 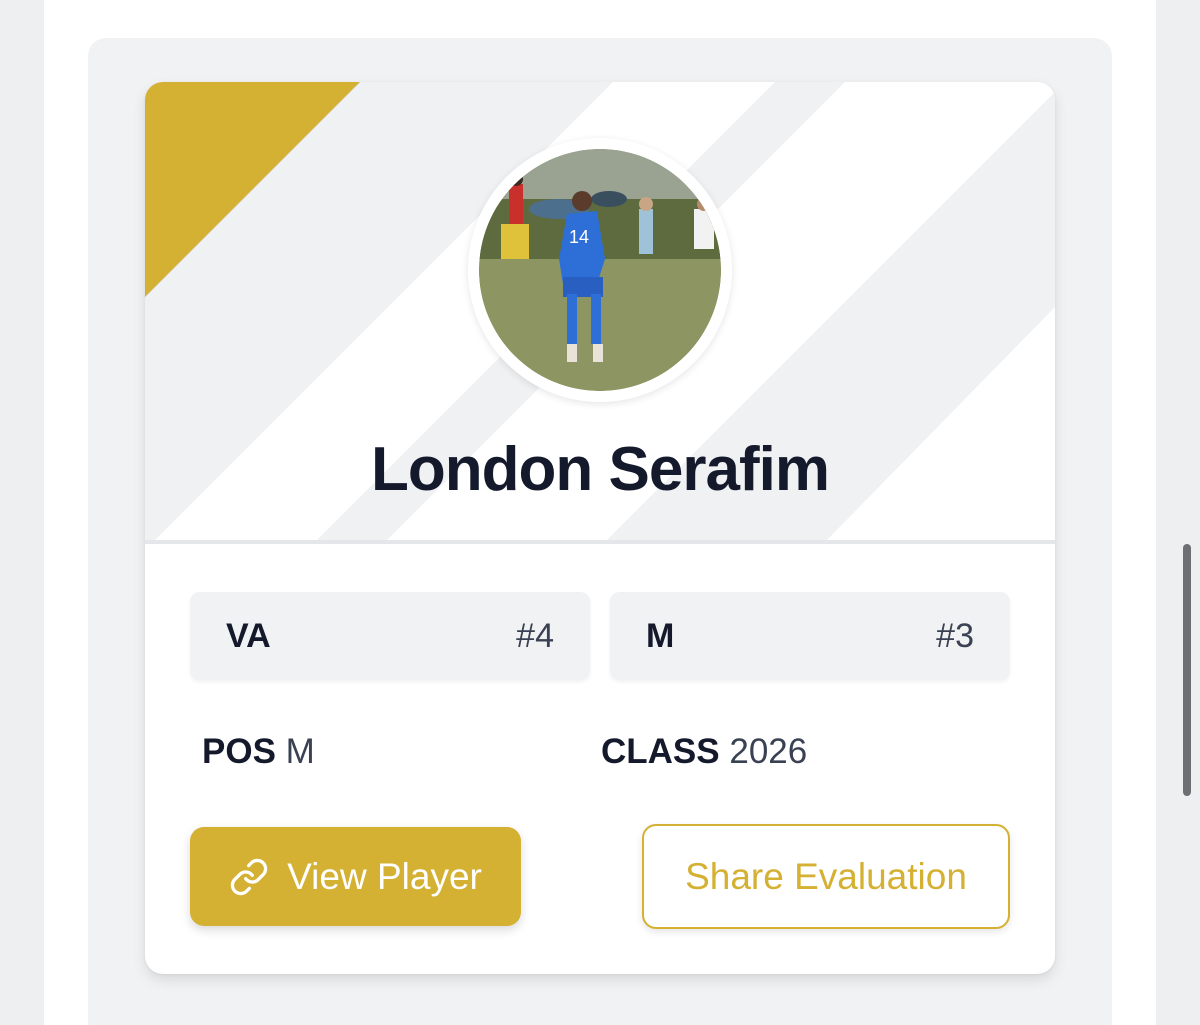 What do you see at coordinates (535, 635) in the screenshot?
I see `state-rank-number: #4` at bounding box center [535, 635].